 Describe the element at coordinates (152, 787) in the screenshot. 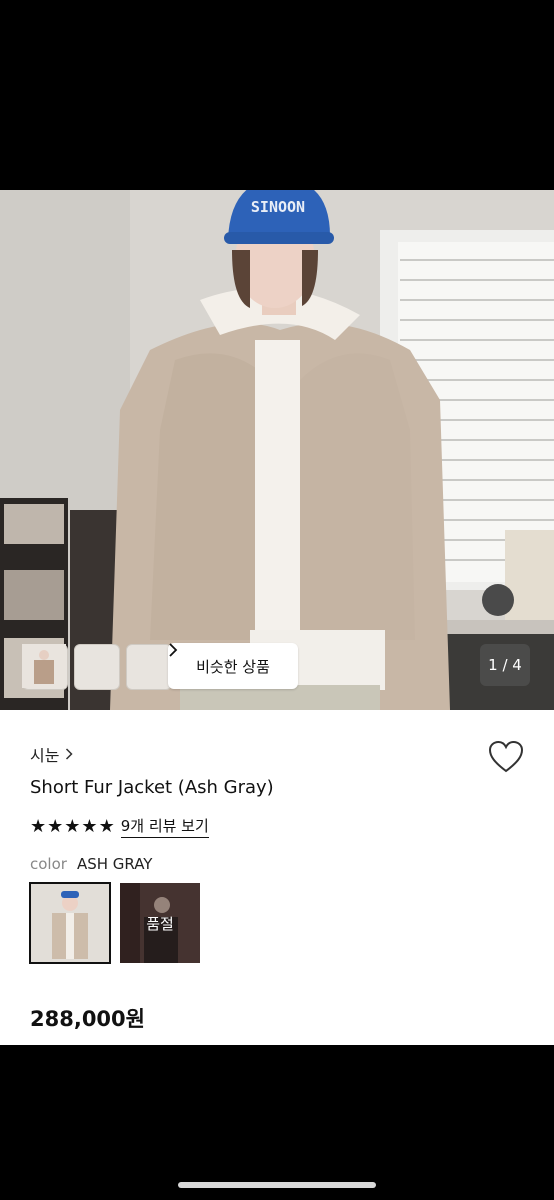

I see `product-title: Short Fur Jacket (Ash Gray)` at that location.